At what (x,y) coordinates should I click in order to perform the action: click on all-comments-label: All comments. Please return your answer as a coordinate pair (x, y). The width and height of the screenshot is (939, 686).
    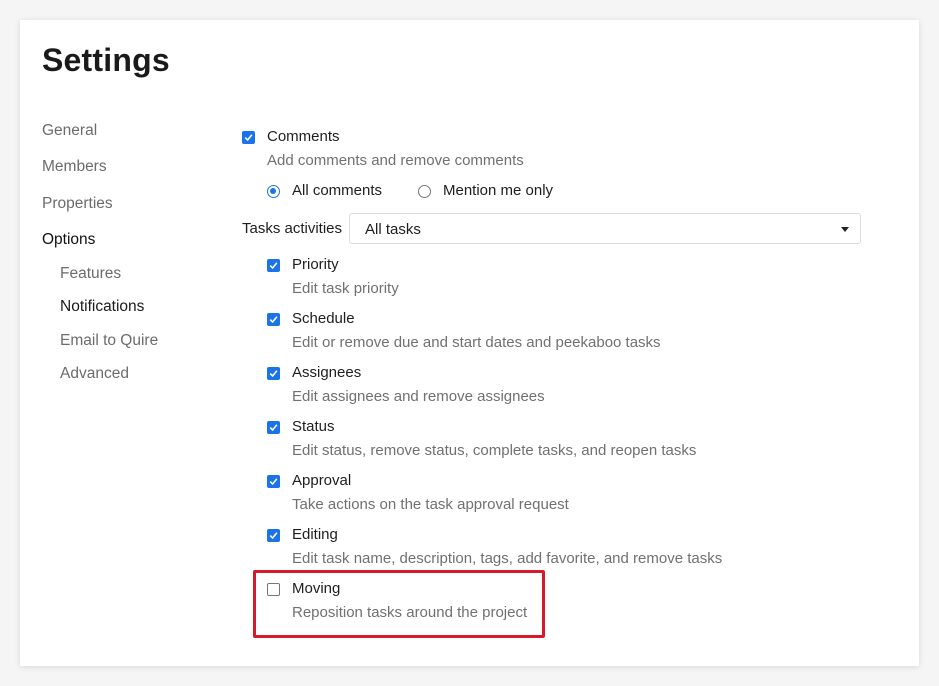
    Looking at the image, I should click on (337, 190).